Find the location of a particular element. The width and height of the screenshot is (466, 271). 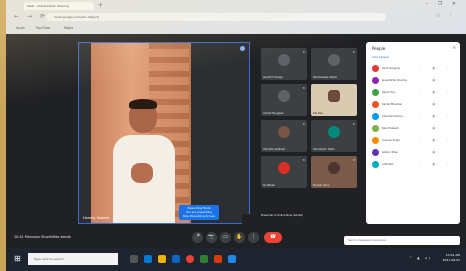

powerpoint-icon is located at coordinates (218, 259).